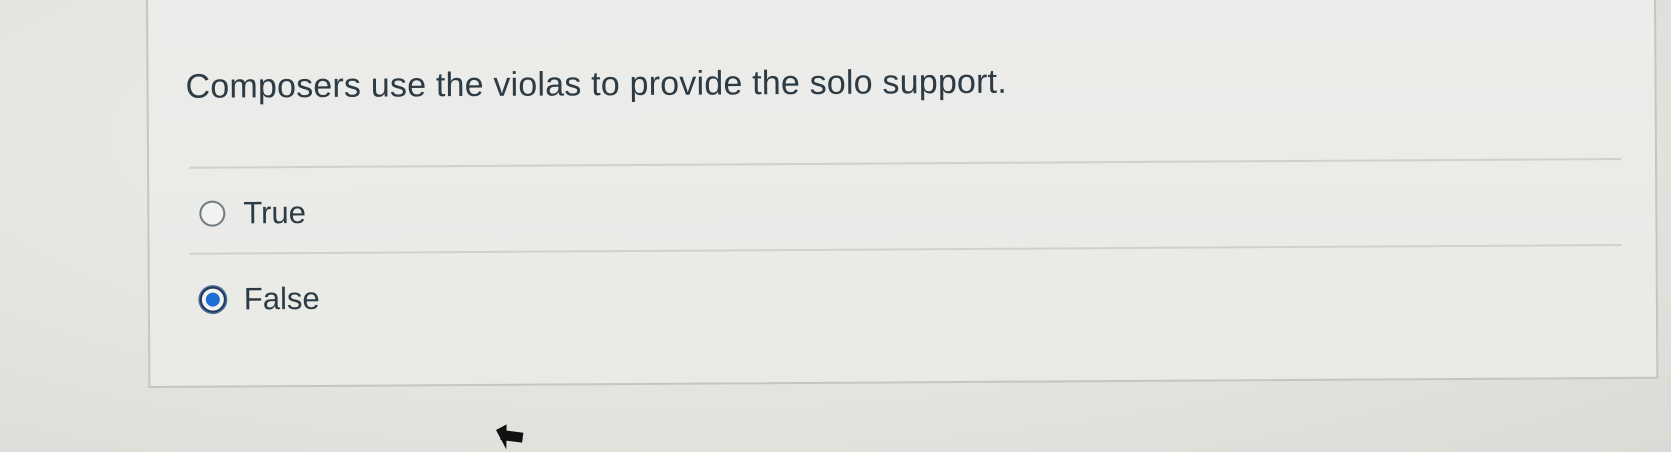 The width and height of the screenshot is (1671, 452). Describe the element at coordinates (212, 213) in the screenshot. I see `radio-button-true` at that location.